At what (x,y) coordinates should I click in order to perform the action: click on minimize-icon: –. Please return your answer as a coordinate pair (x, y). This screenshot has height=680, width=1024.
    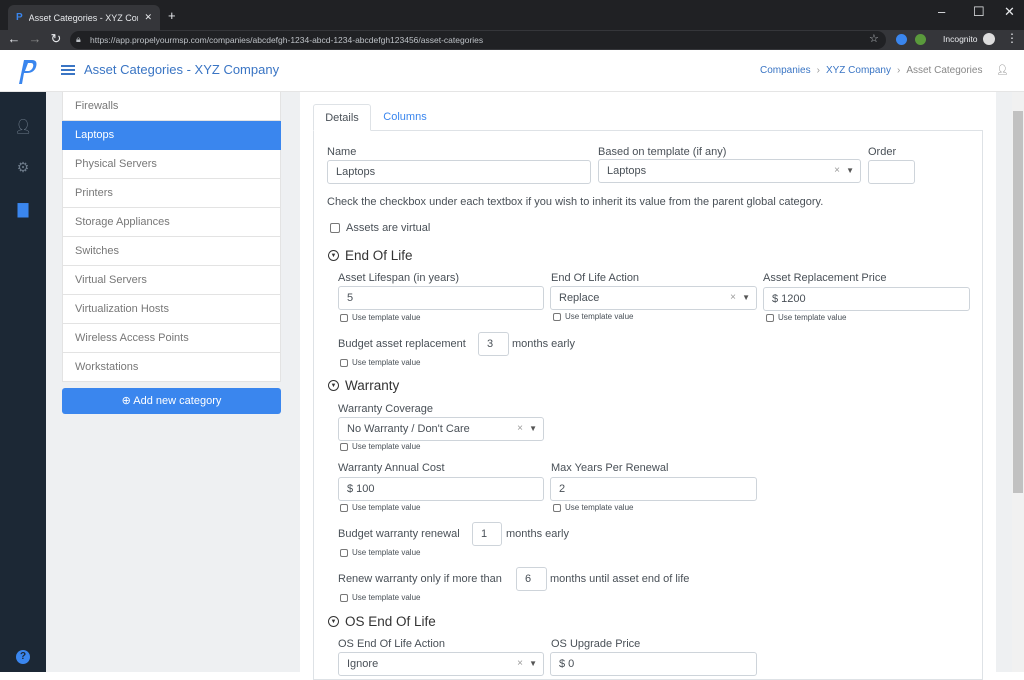
    Looking at the image, I should click on (941, 11).